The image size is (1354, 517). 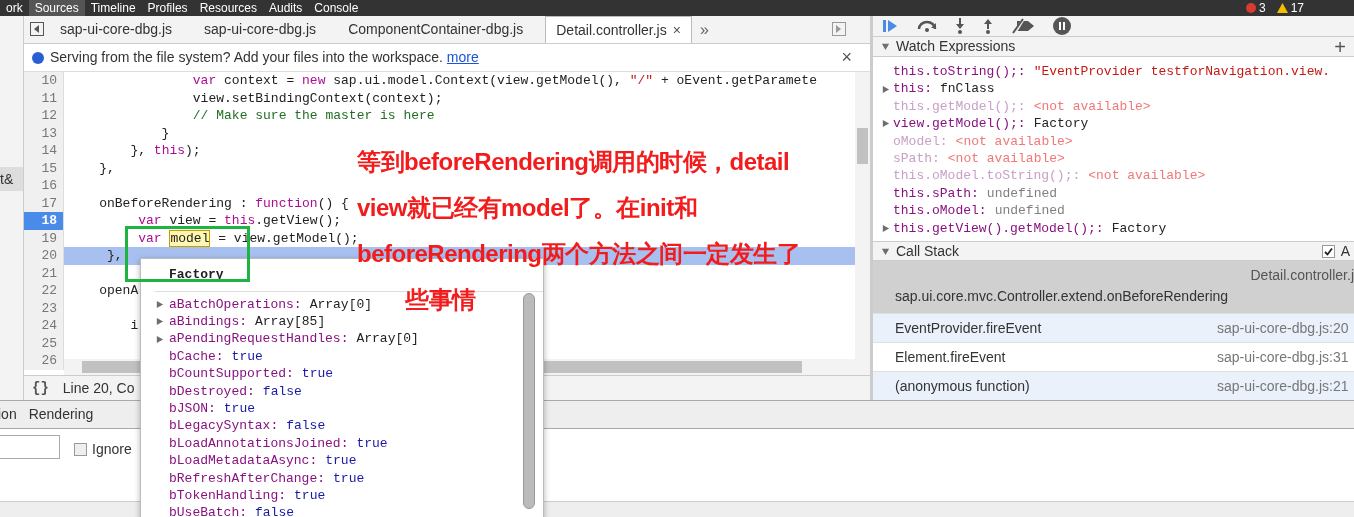 I want to click on warning-count: 17, so click(x=1297, y=8).